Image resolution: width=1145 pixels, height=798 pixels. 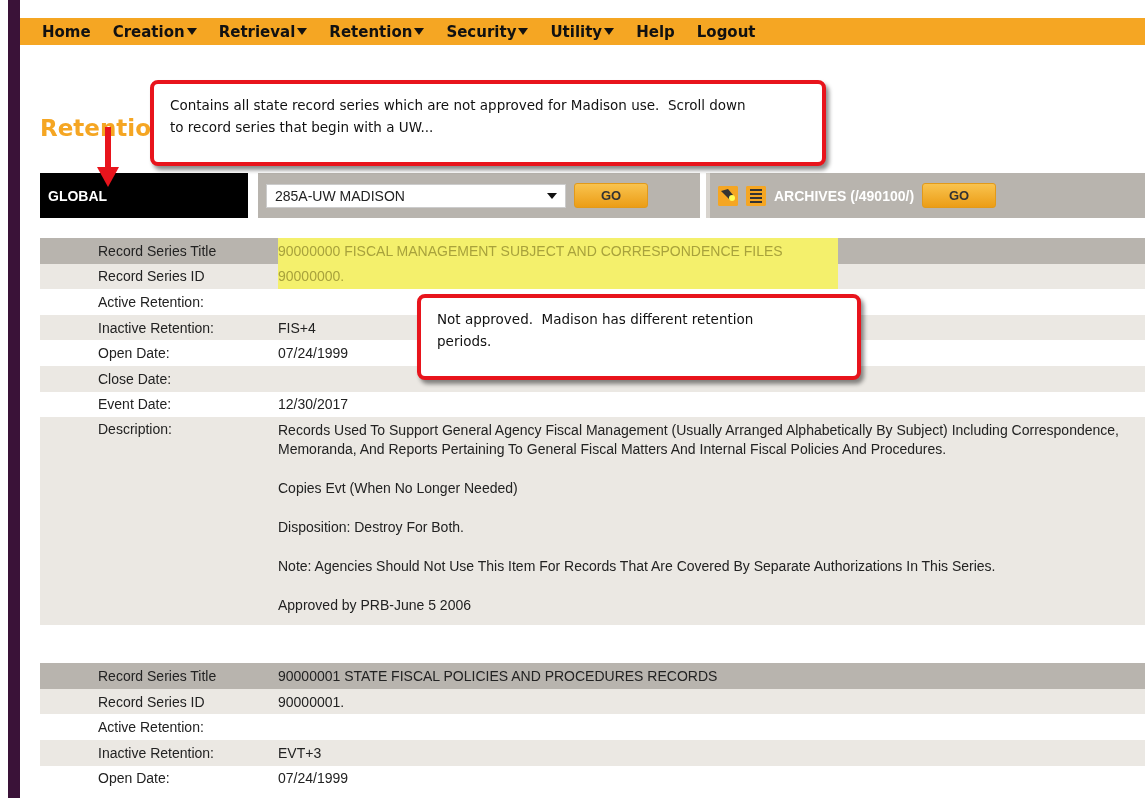 I want to click on description-text: Copies Evt (When No Longer Needed), so click(x=398, y=489).